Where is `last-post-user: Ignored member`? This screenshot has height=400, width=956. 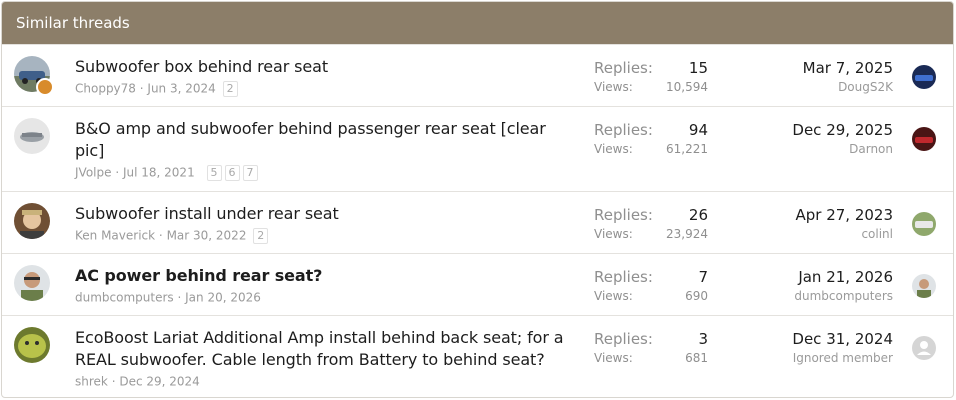 last-post-user: Ignored member is located at coordinates (842, 358).